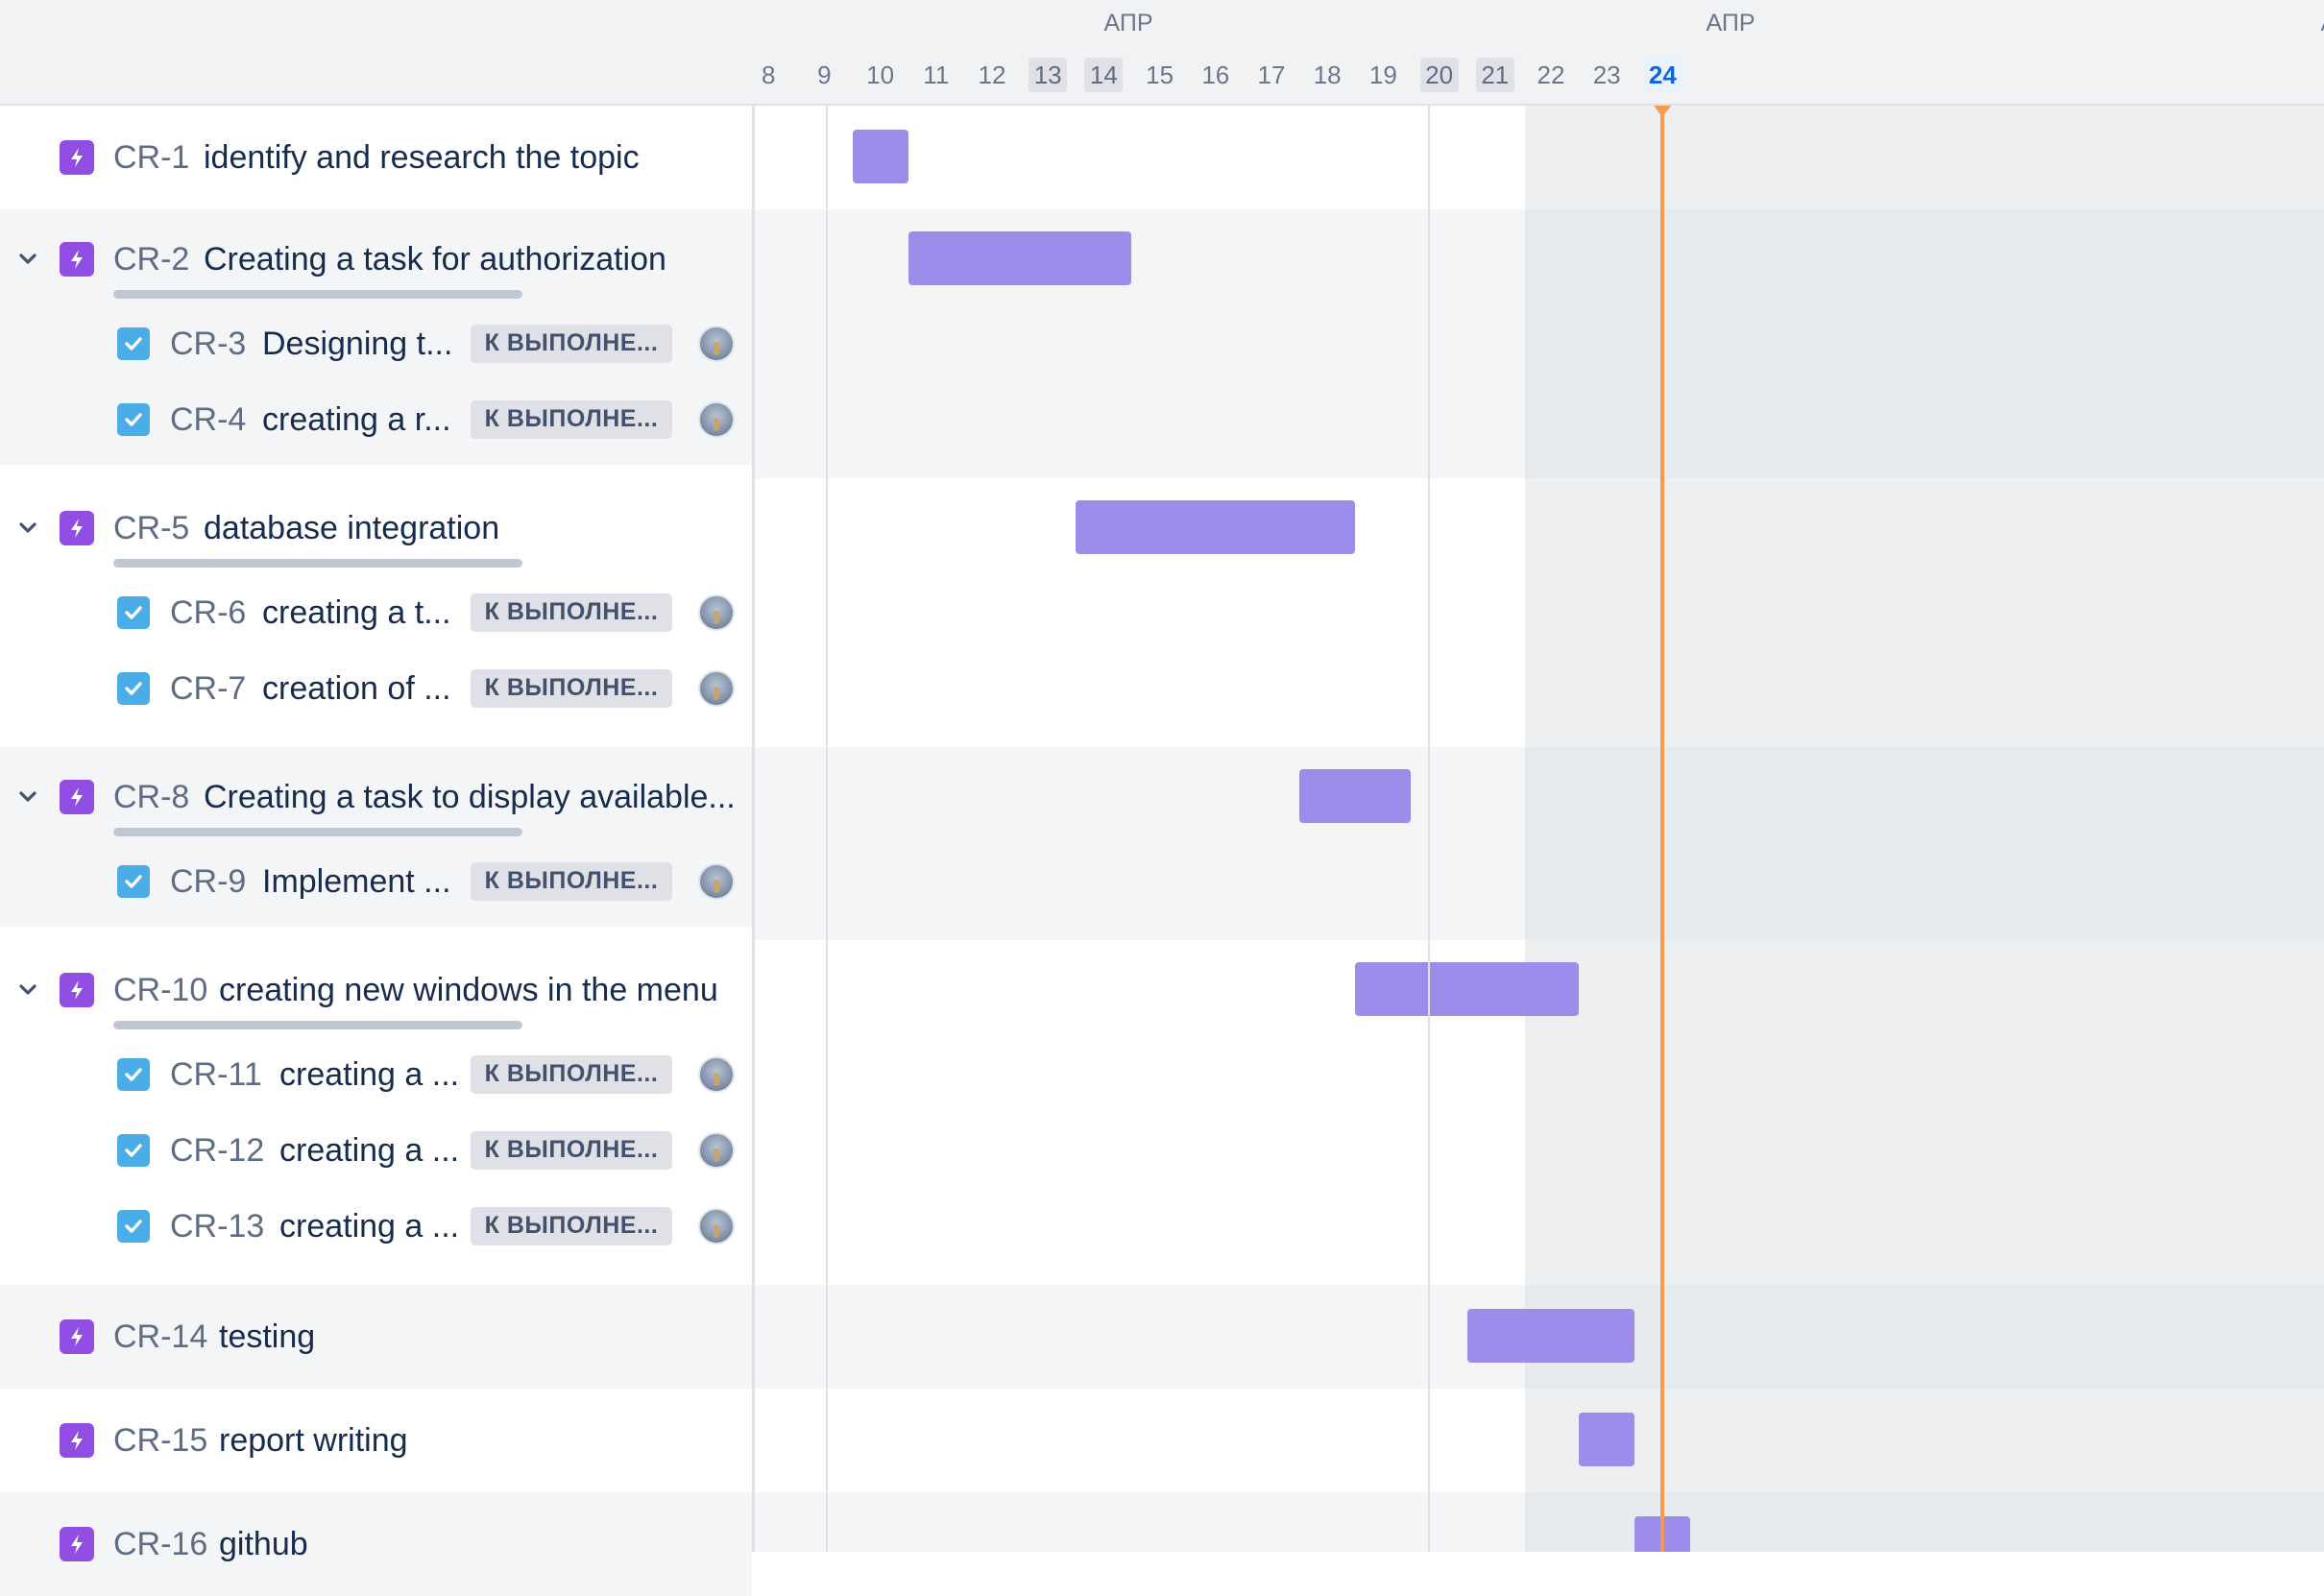 The height and width of the screenshot is (1596, 2324). I want to click on issue-key: CR-8, so click(151, 797).